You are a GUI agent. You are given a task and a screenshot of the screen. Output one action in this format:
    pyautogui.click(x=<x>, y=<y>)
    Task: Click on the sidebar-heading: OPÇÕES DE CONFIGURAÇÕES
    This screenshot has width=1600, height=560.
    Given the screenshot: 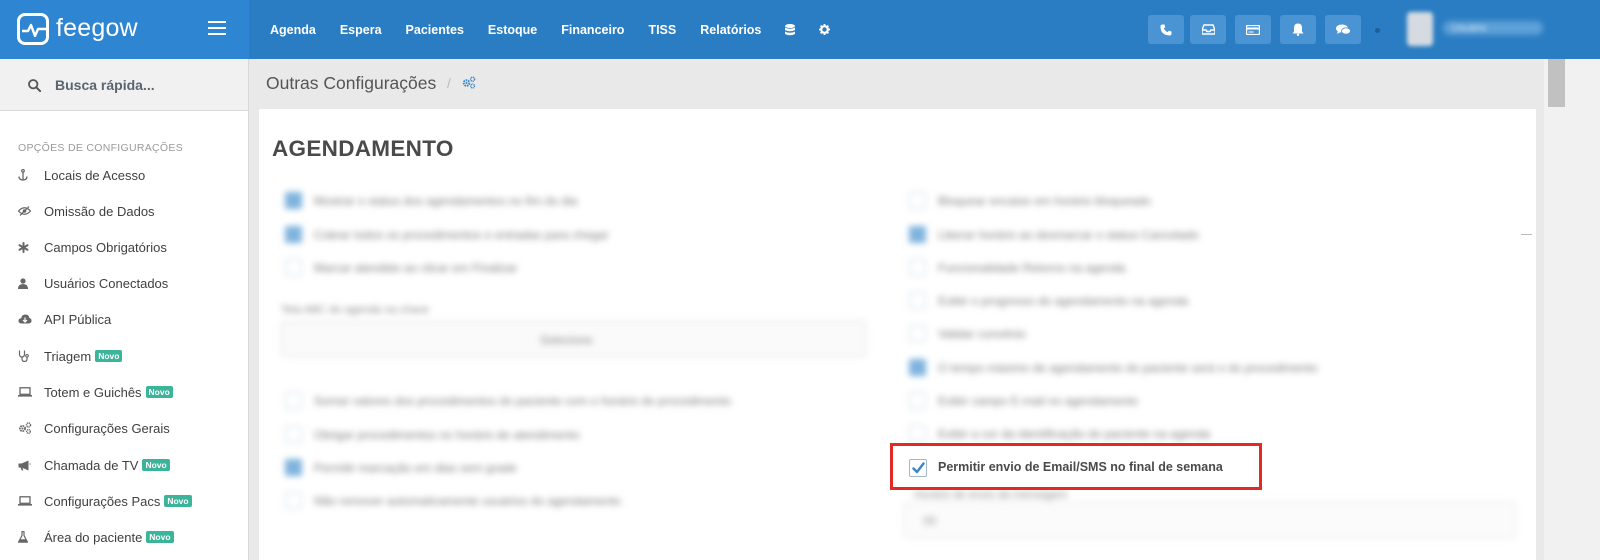 What is the action you would take?
    pyautogui.click(x=101, y=148)
    